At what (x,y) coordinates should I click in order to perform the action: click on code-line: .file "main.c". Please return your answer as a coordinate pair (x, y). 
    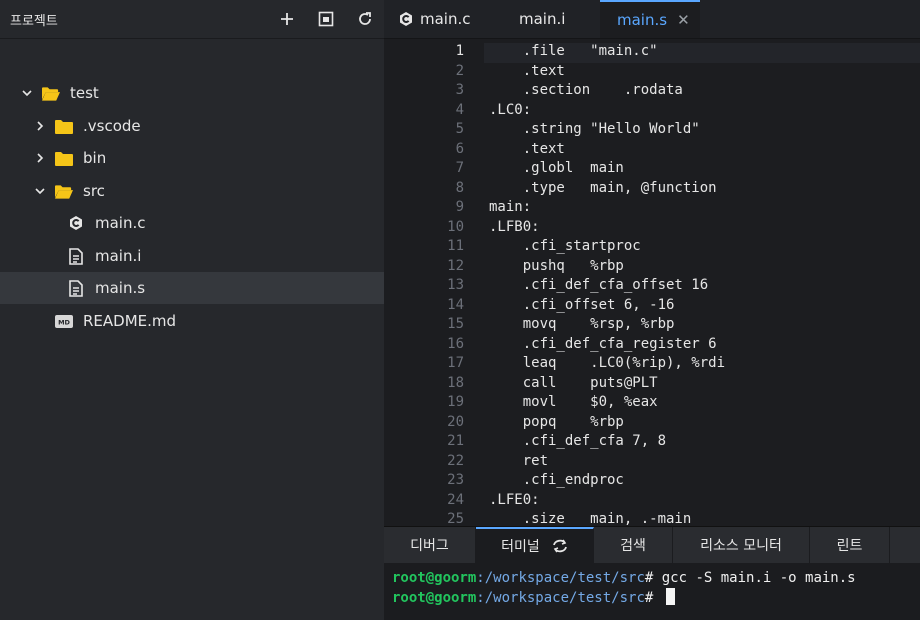
    Looking at the image, I should click on (573, 51).